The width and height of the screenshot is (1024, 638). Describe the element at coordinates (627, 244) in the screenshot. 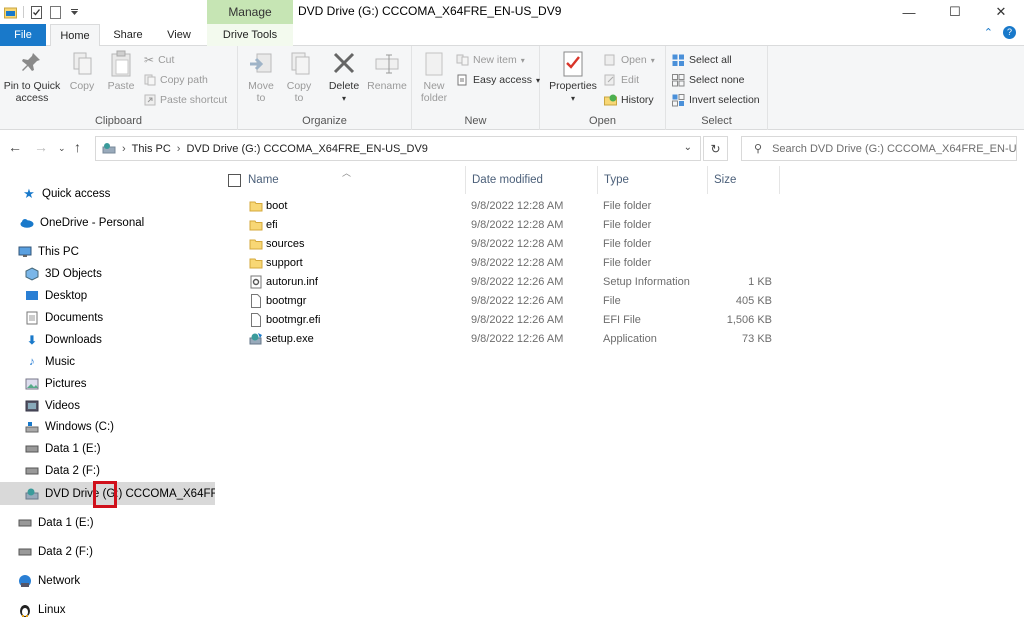

I see `file-type: File folder` at that location.